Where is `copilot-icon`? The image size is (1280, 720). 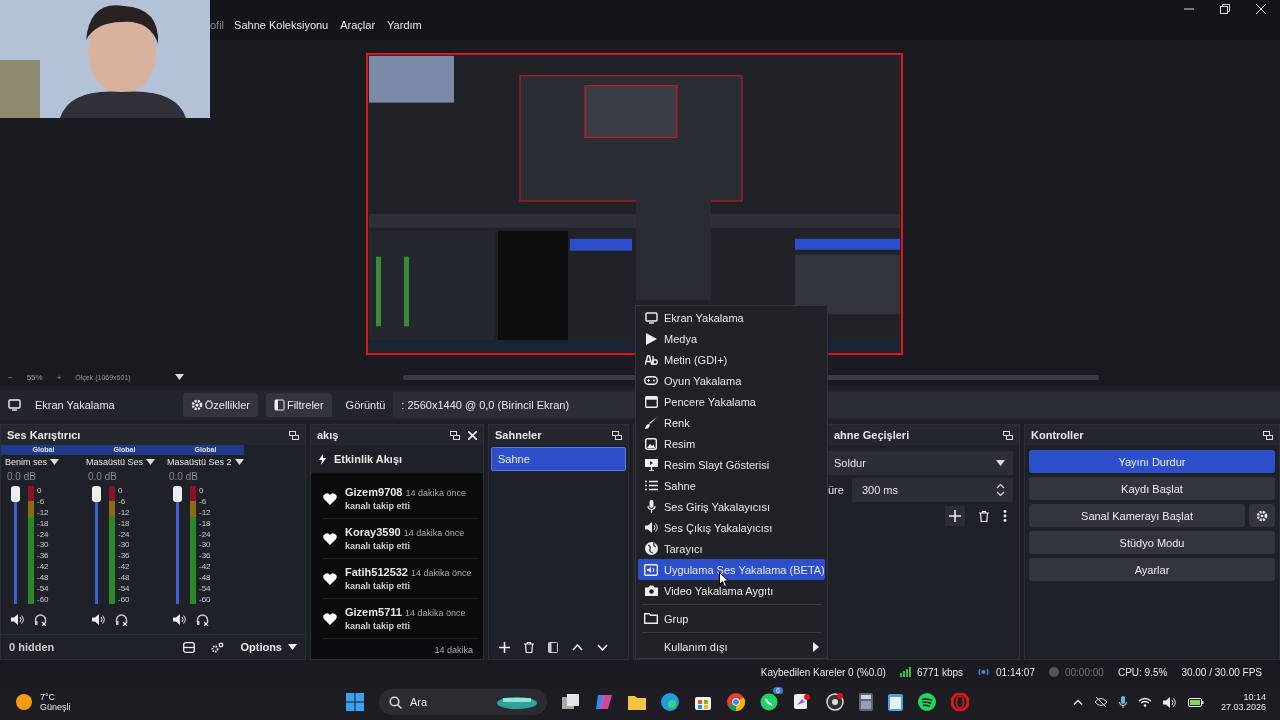
copilot-icon is located at coordinates (604, 702).